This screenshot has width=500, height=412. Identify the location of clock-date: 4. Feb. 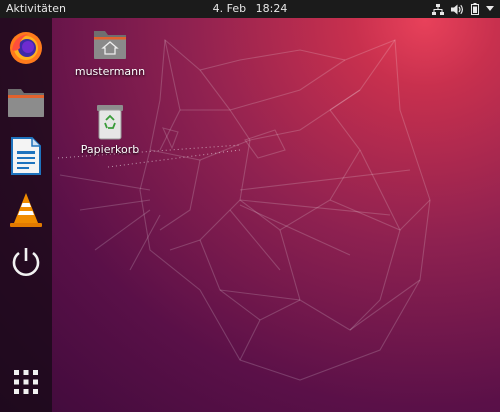
(229, 8).